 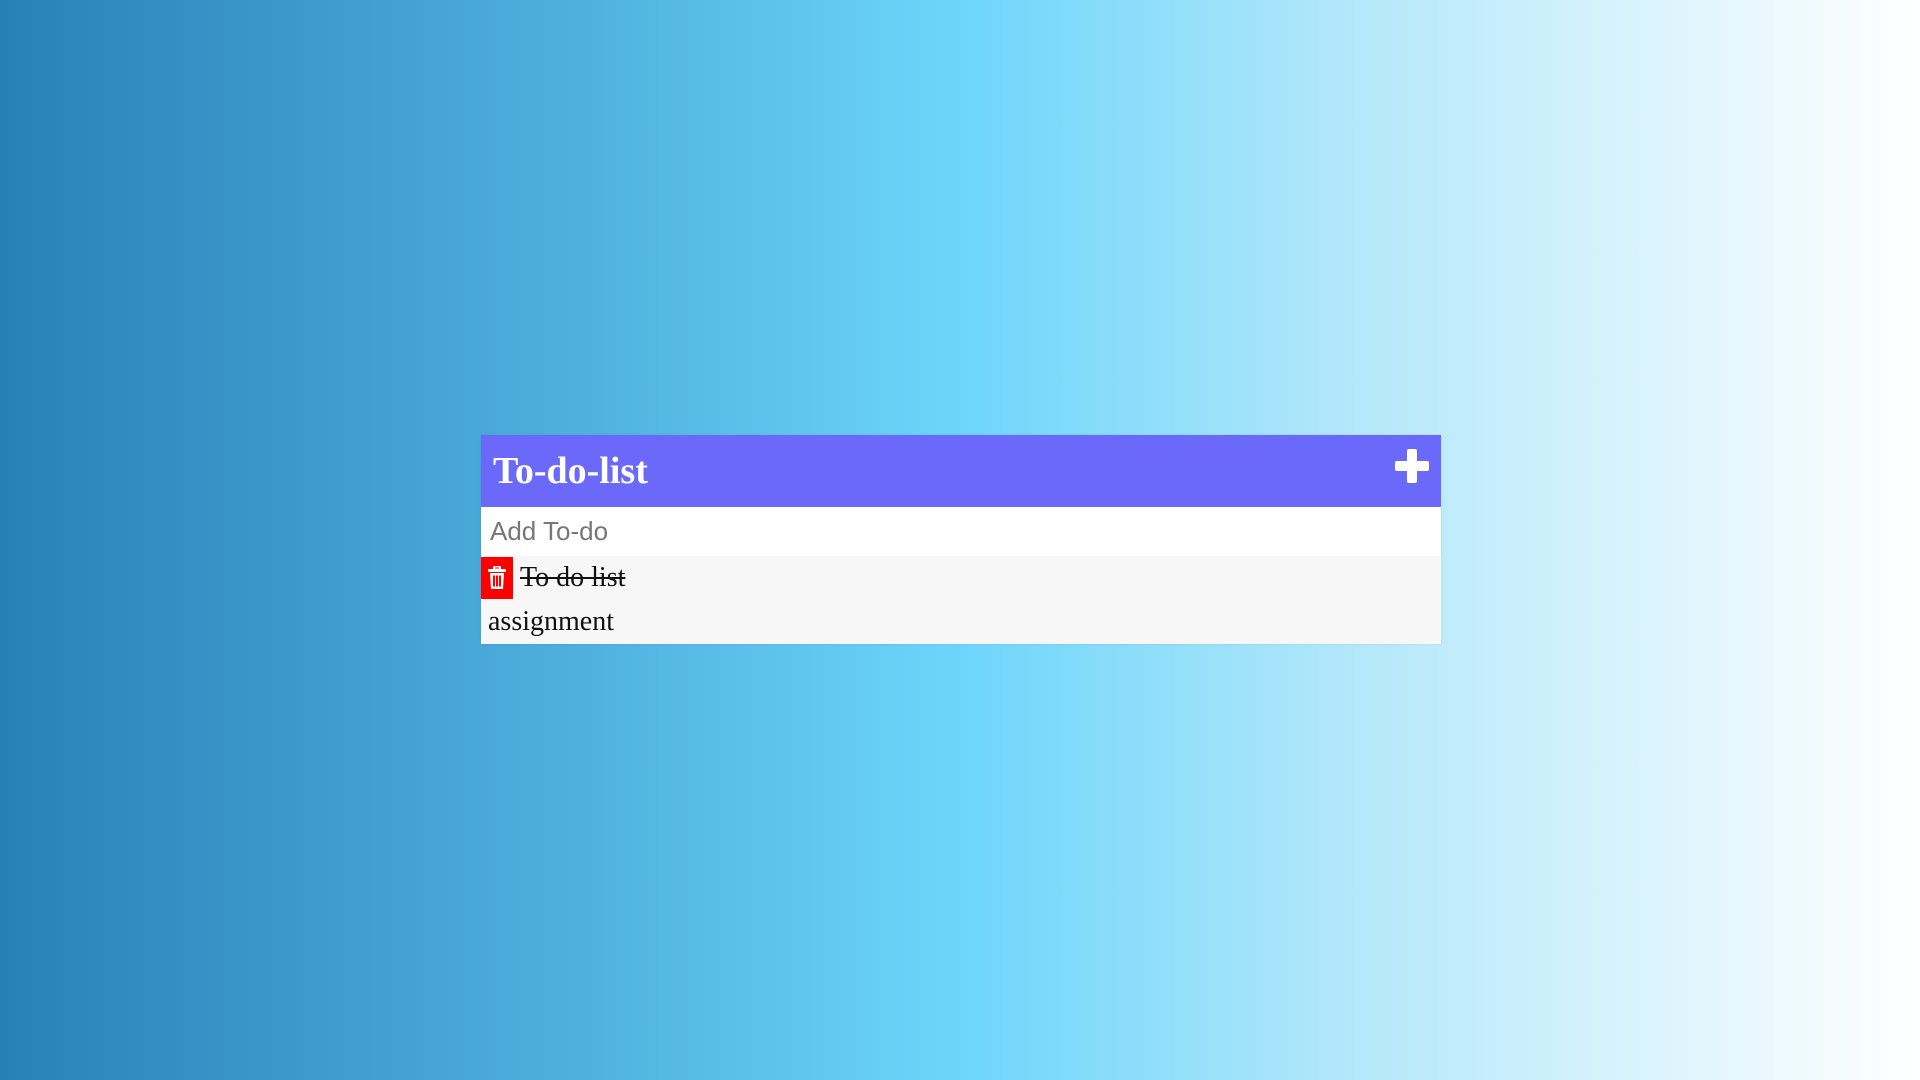 I want to click on plus-icon, so click(x=1412, y=466).